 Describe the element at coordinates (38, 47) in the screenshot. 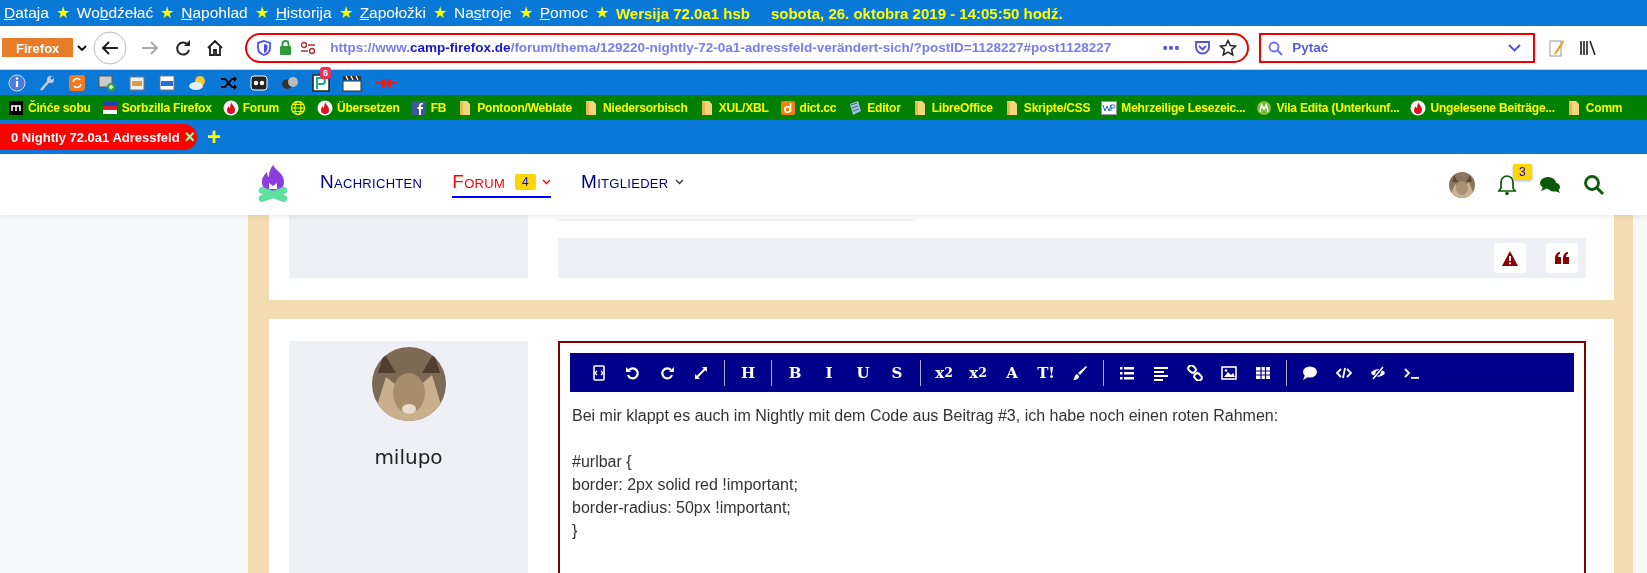

I see `app-menu-button: Firefox` at that location.